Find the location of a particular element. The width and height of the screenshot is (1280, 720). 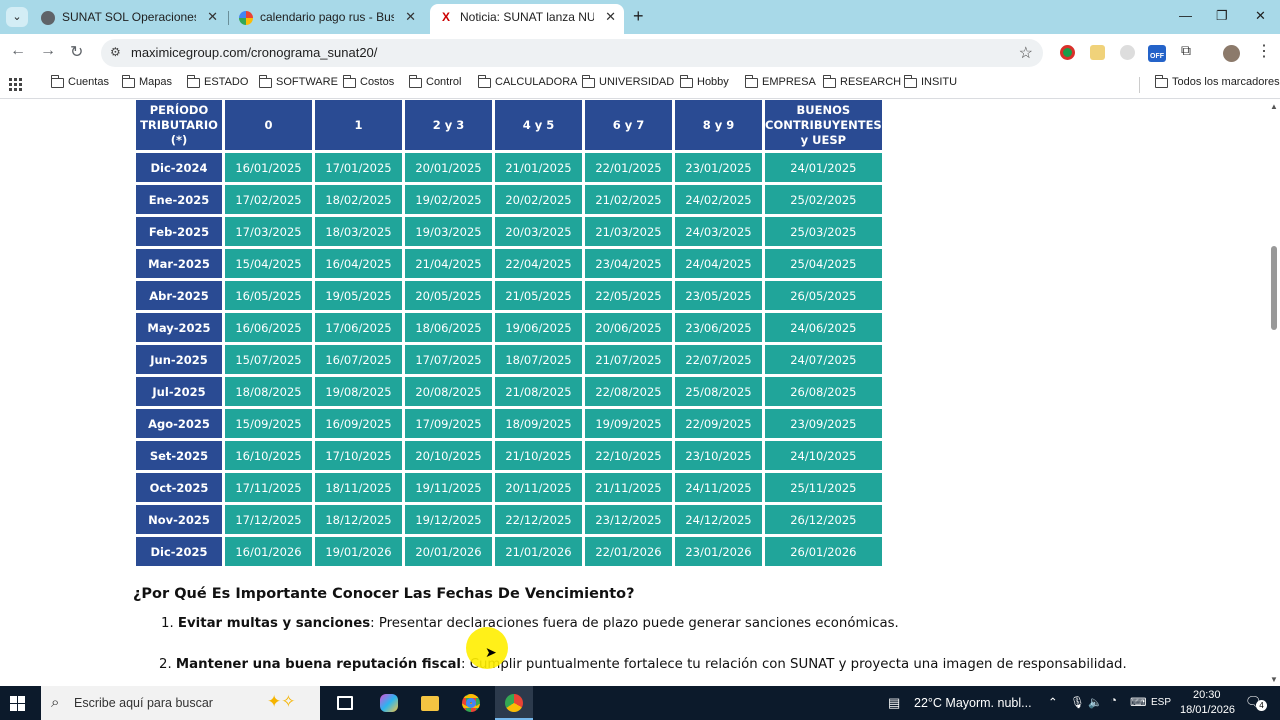

scrollbar-thumb is located at coordinates (1274, 288).